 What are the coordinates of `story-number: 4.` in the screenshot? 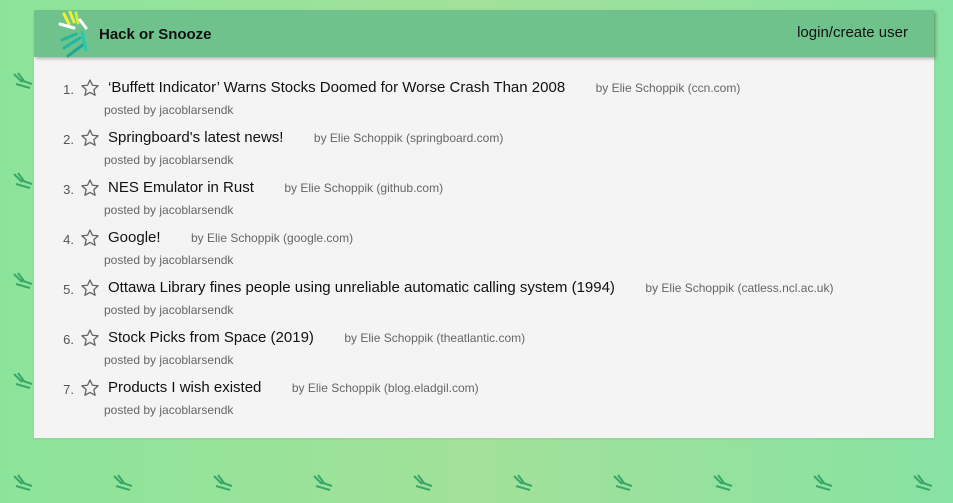 It's located at (68, 239).